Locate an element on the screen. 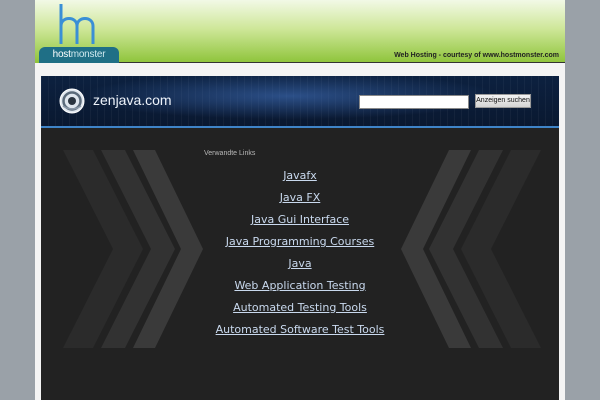 This screenshot has height=400, width=600. search-button: Anzeigen suchen is located at coordinates (503, 101).